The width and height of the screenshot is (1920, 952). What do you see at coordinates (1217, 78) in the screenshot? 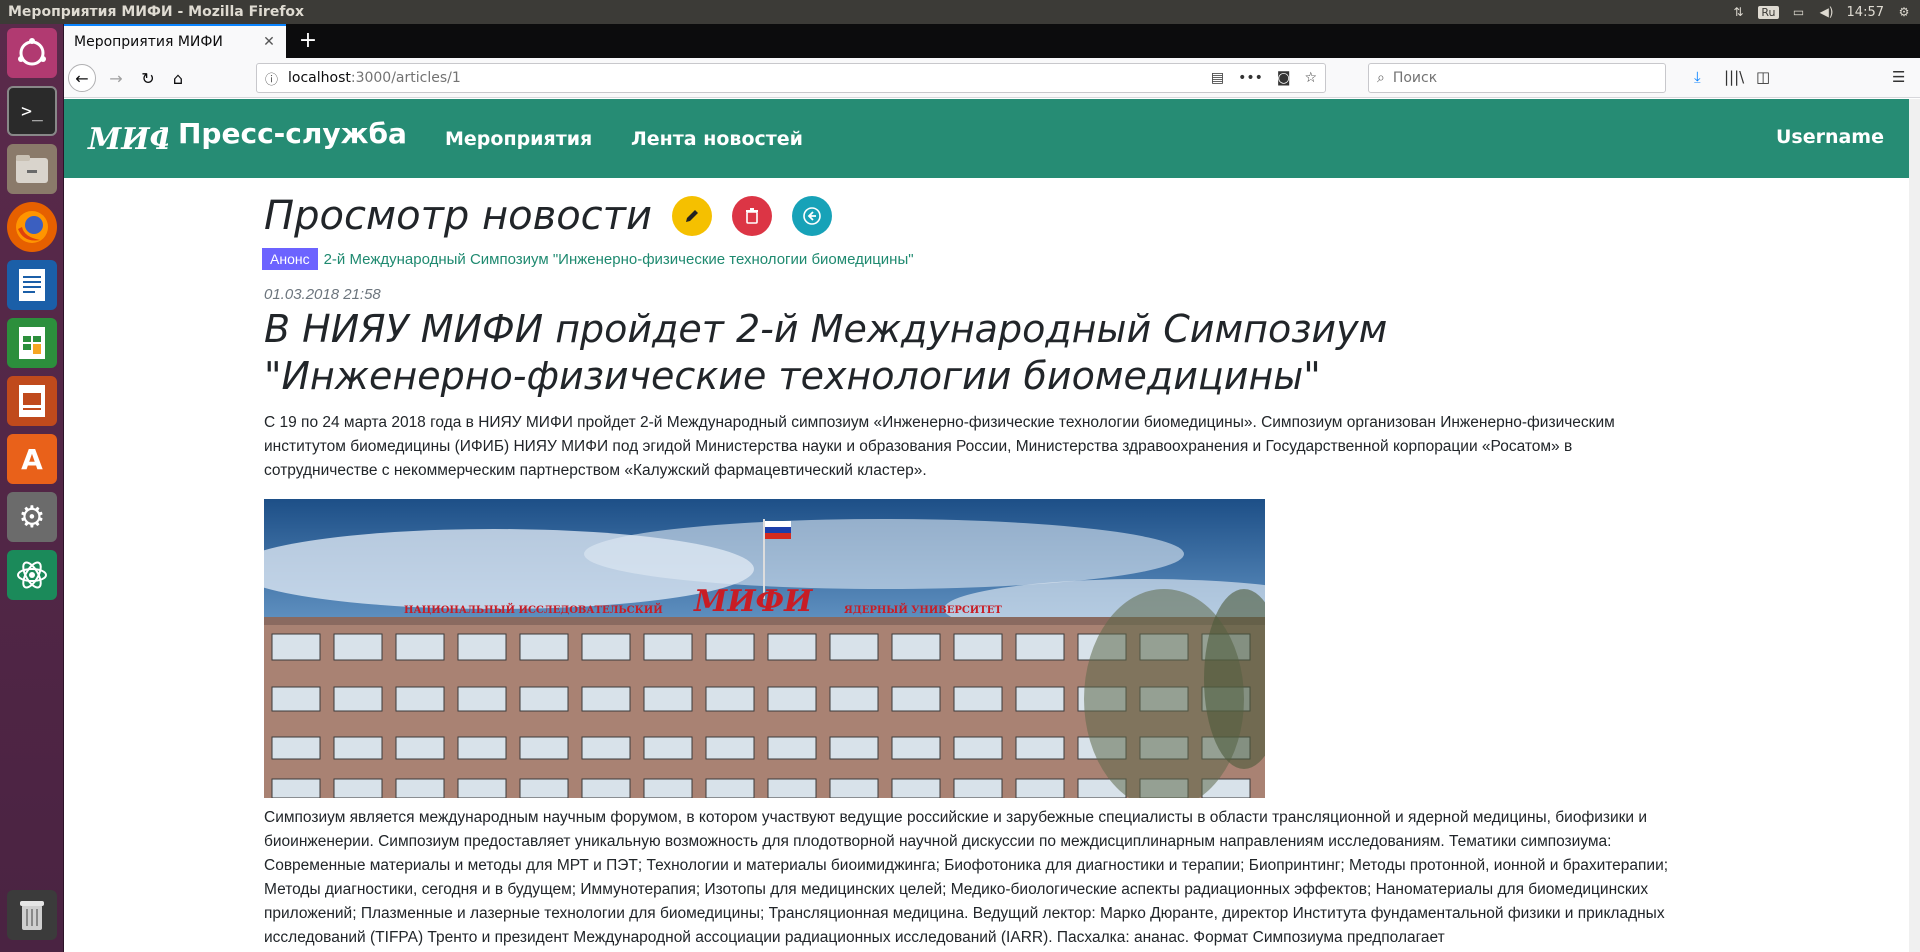
I see `reader-view-icon: ▤` at bounding box center [1217, 78].